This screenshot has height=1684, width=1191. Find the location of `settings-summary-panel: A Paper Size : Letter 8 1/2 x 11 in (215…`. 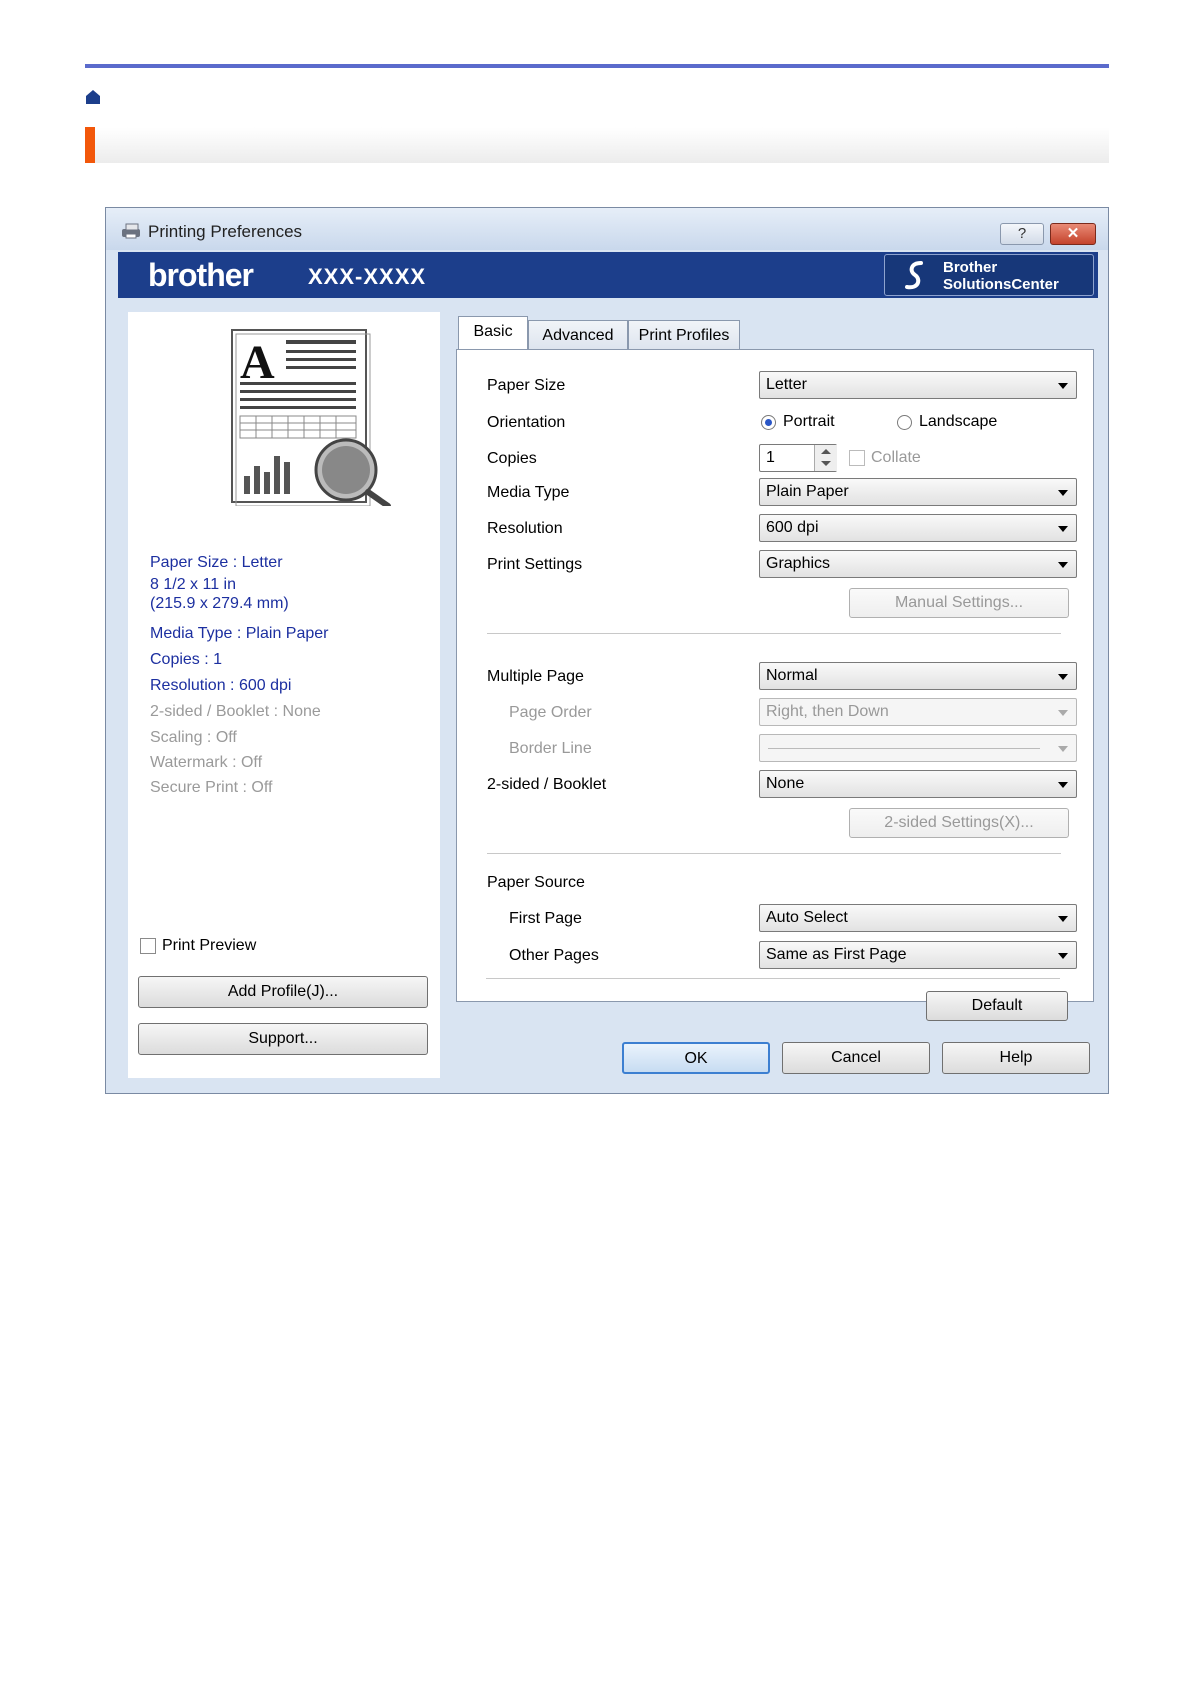

settings-summary-panel: A Paper Size : Letter 8 1/2 x 11 in (215… is located at coordinates (284, 695).